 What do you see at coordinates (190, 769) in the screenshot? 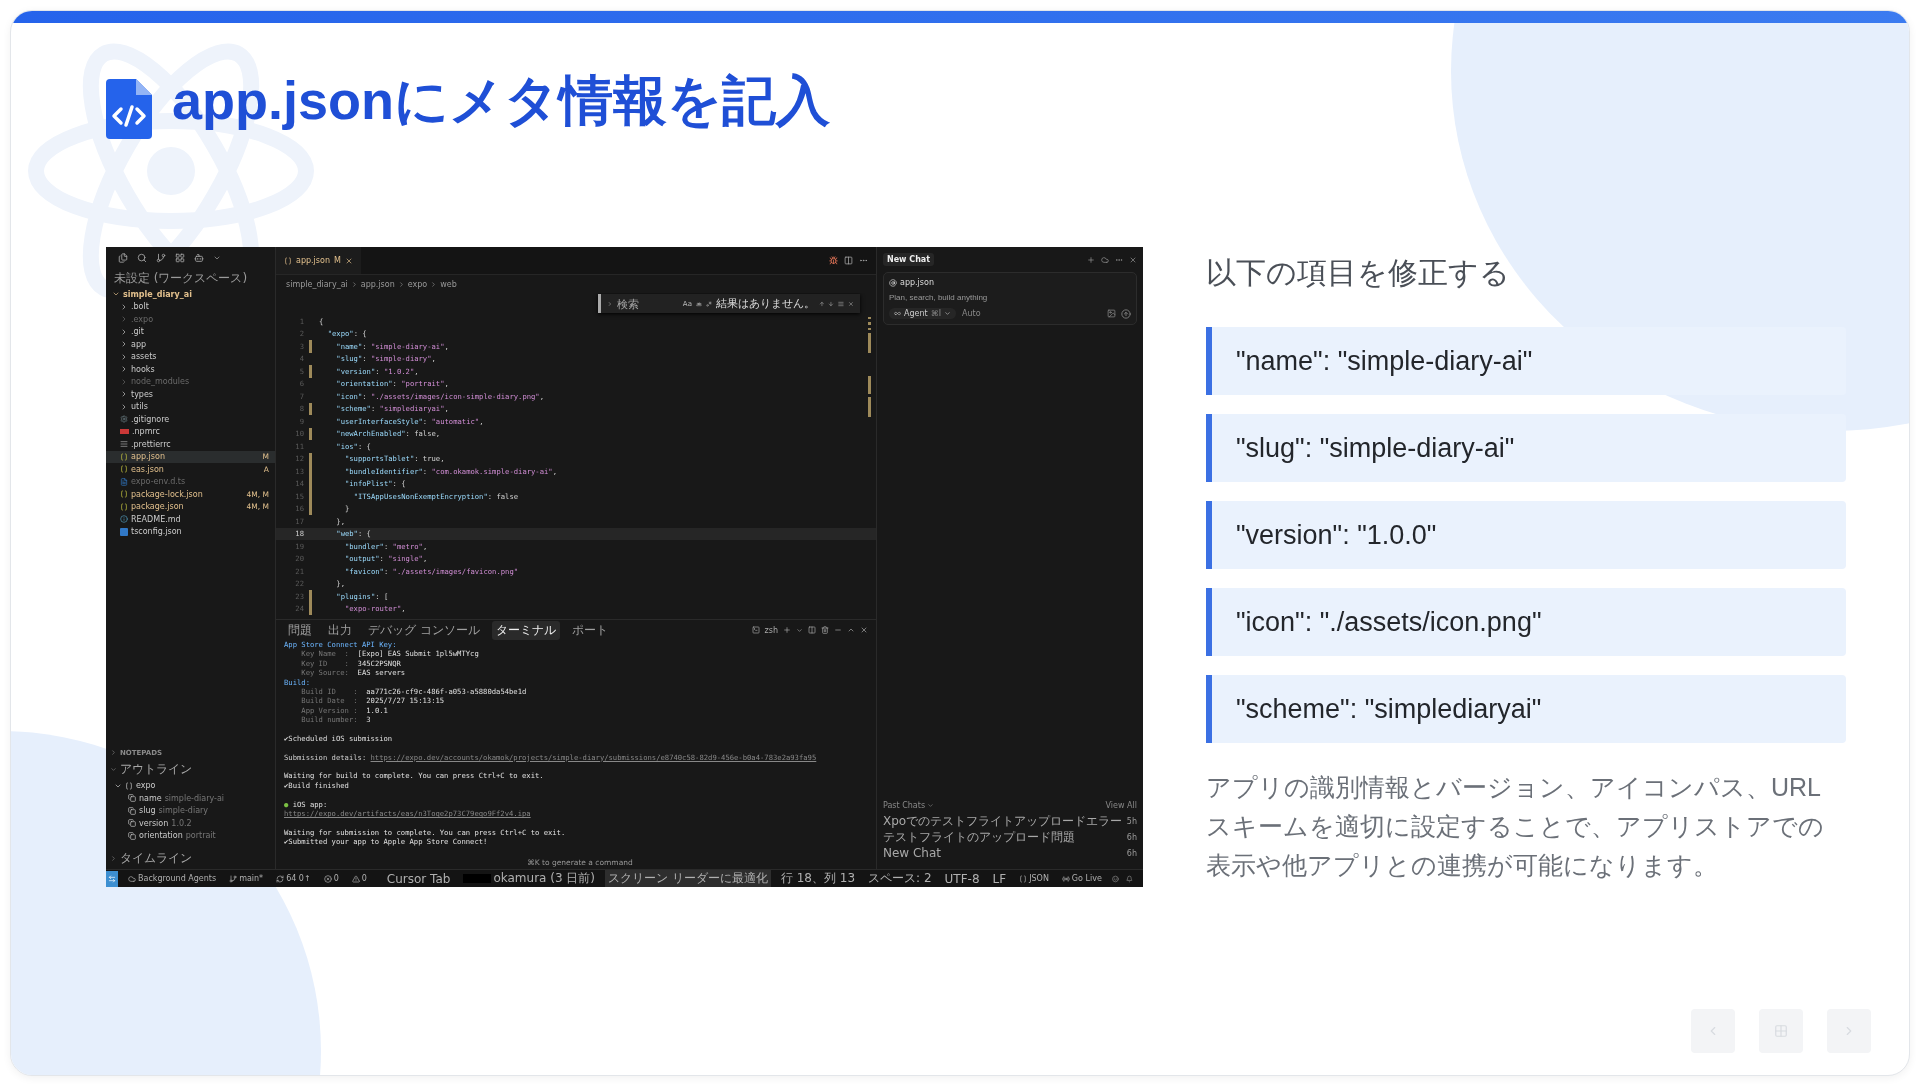
I see `outline-section: アウトライン` at bounding box center [190, 769].